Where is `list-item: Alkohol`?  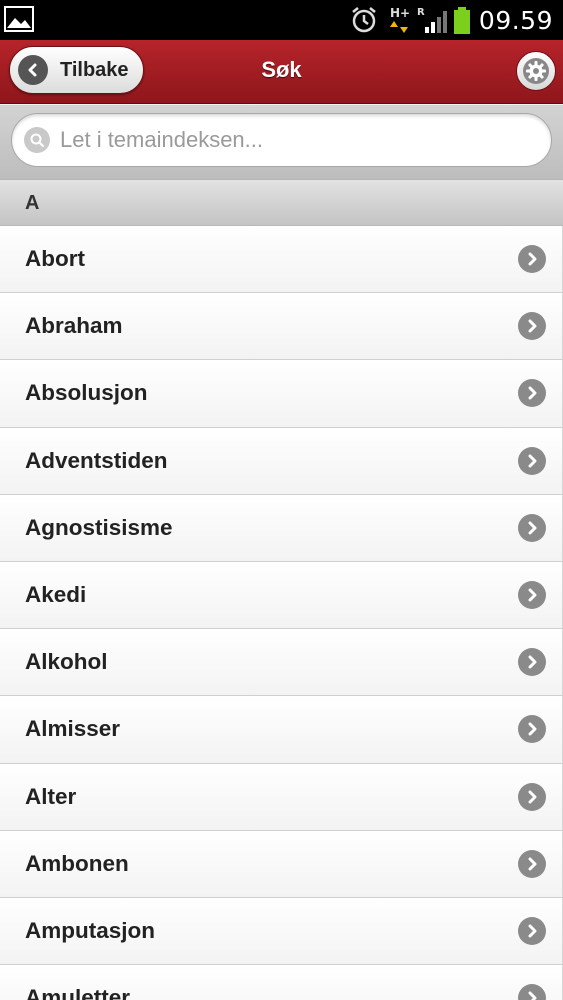 list-item: Alkohol is located at coordinates (281, 663).